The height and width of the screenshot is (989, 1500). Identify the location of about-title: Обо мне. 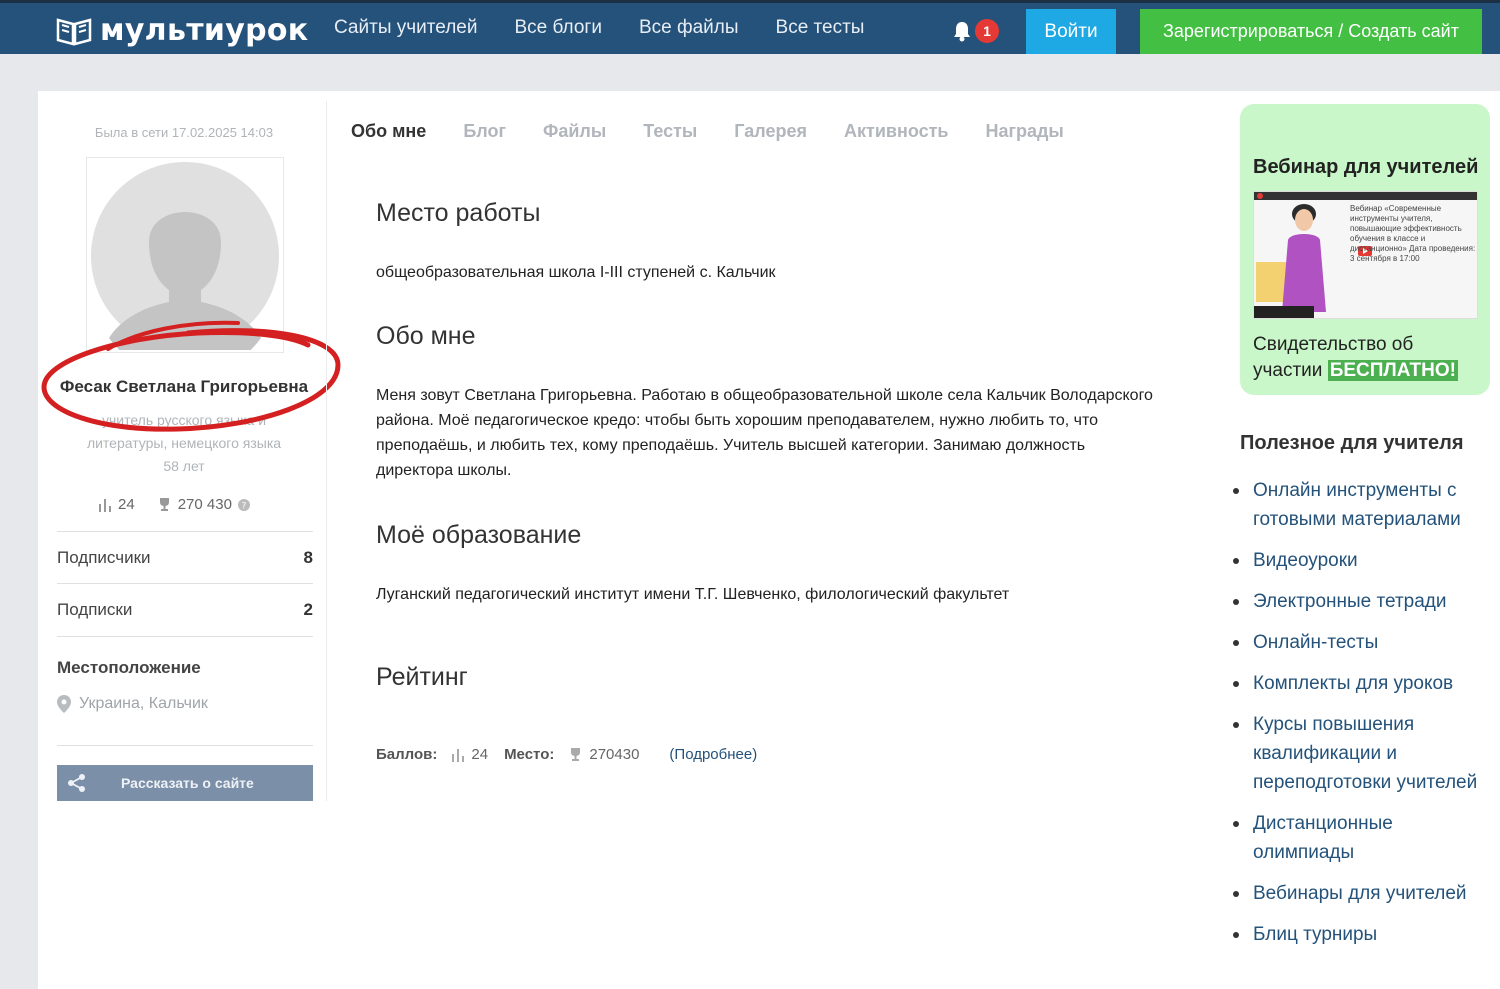
(426, 336).